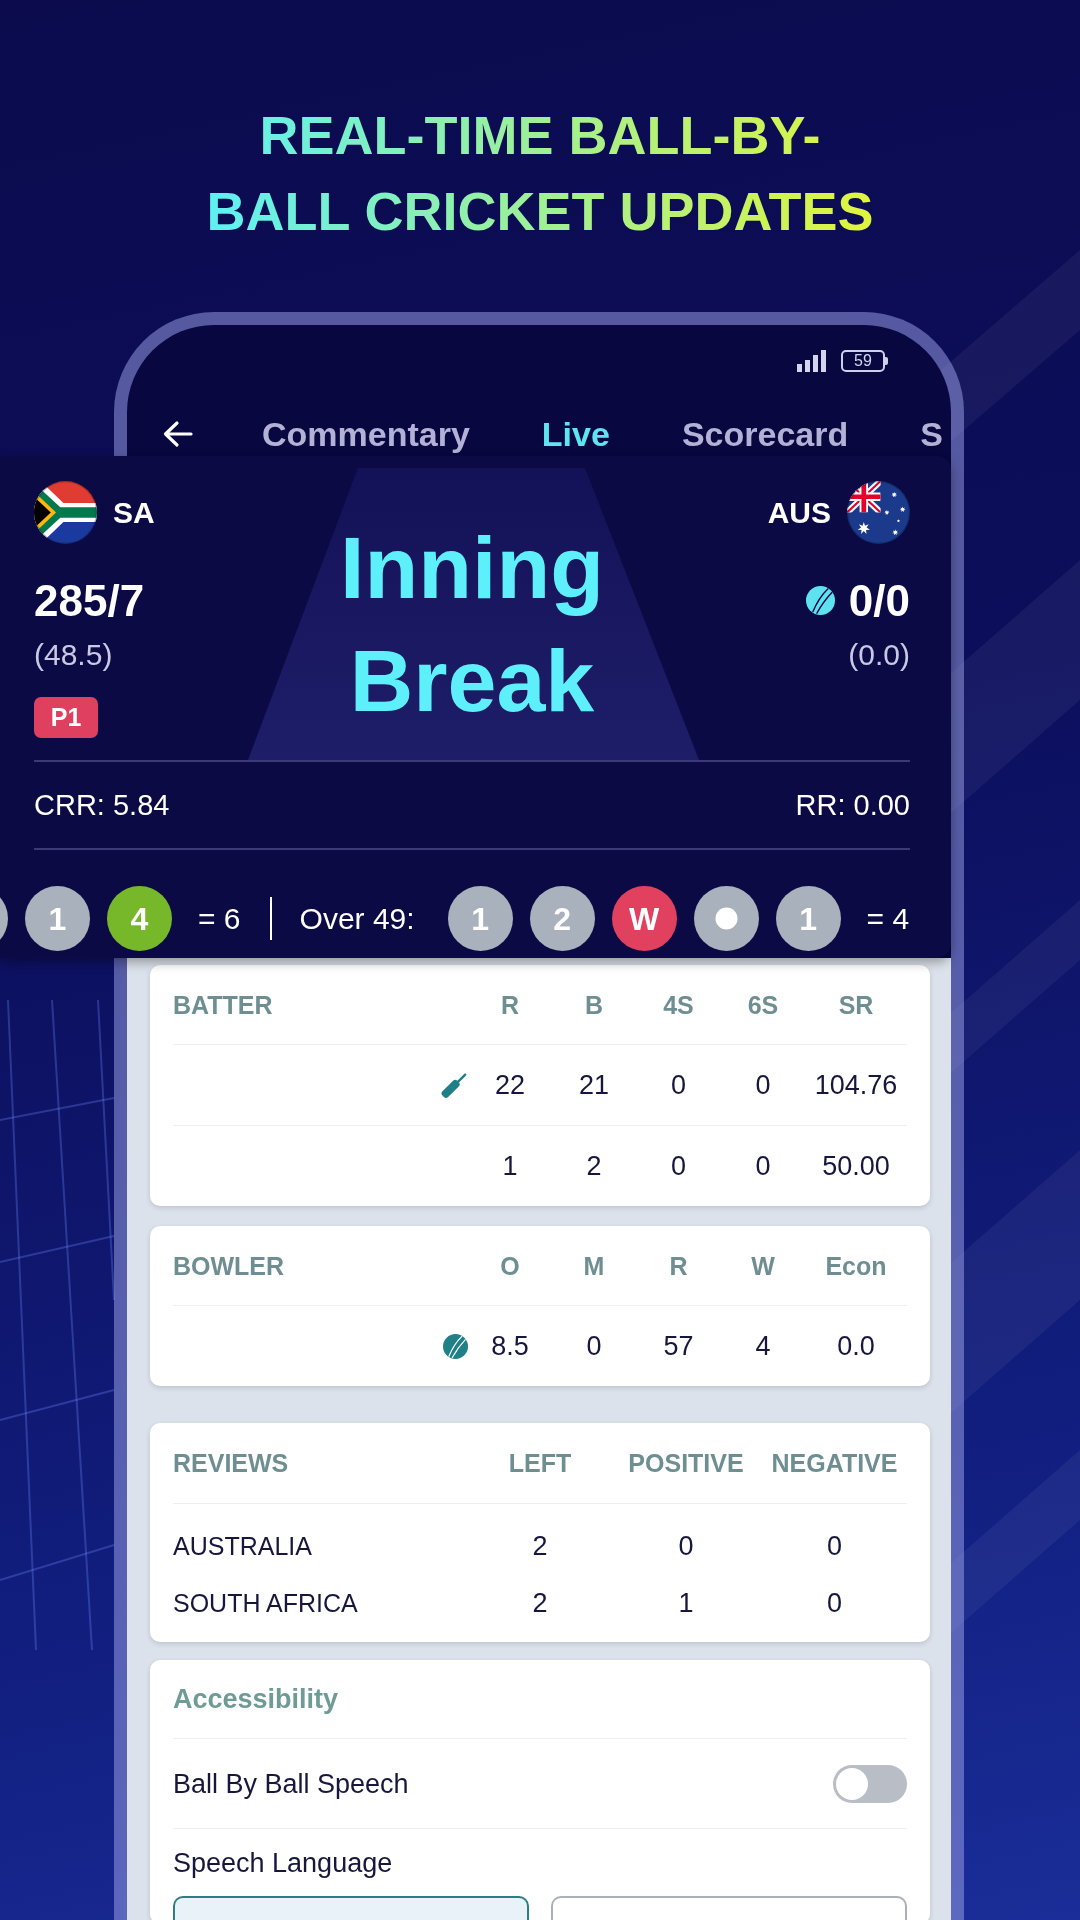 The width and height of the screenshot is (1080, 1920). What do you see at coordinates (231, 1463) in the screenshot?
I see `column-header: REVIEWS` at bounding box center [231, 1463].